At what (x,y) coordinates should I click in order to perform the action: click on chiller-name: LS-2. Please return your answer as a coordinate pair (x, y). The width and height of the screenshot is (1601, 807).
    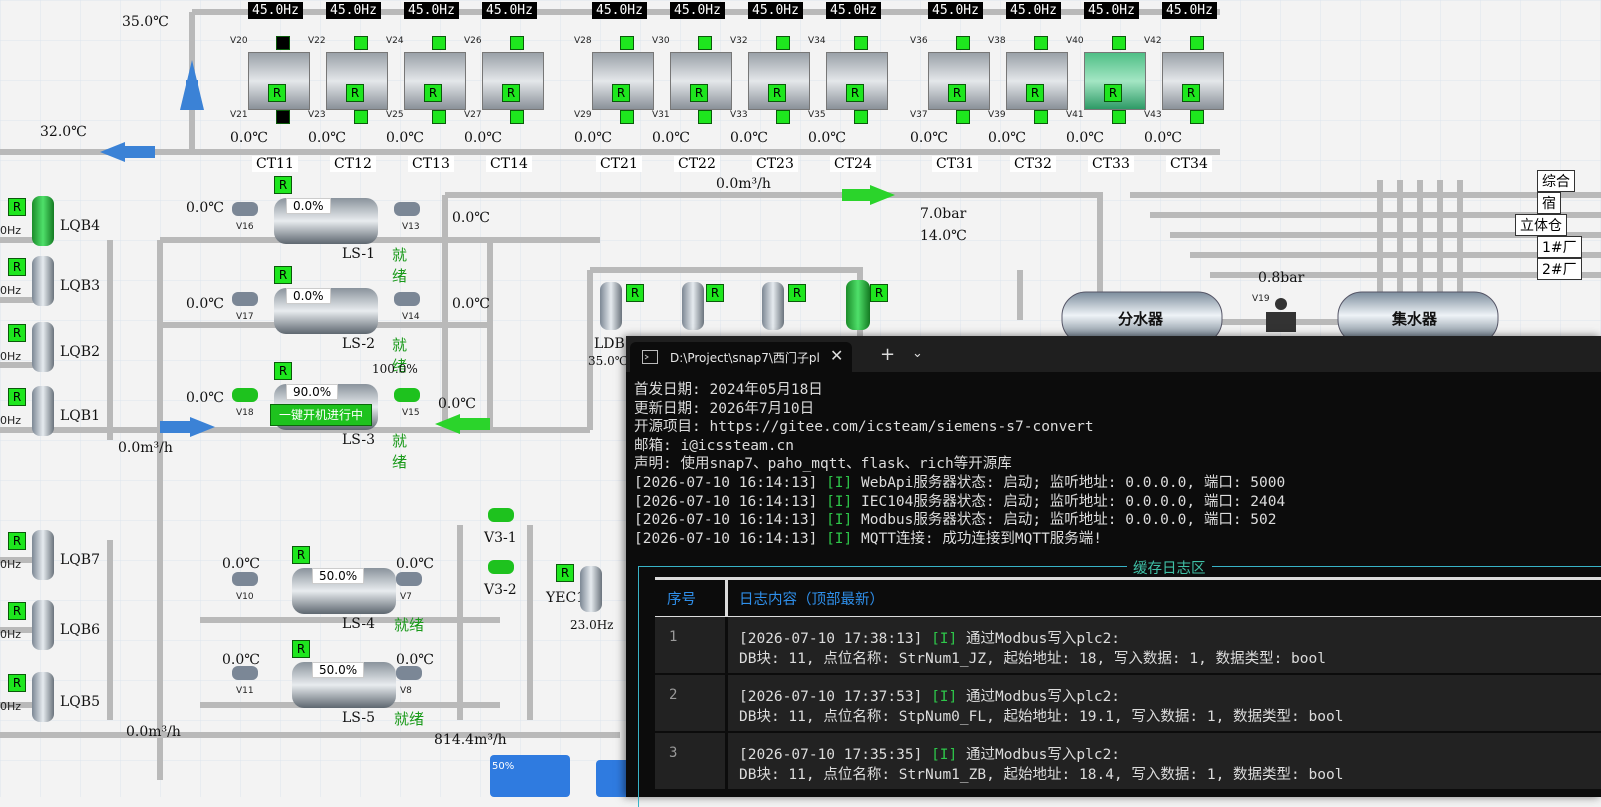
    Looking at the image, I should click on (359, 344).